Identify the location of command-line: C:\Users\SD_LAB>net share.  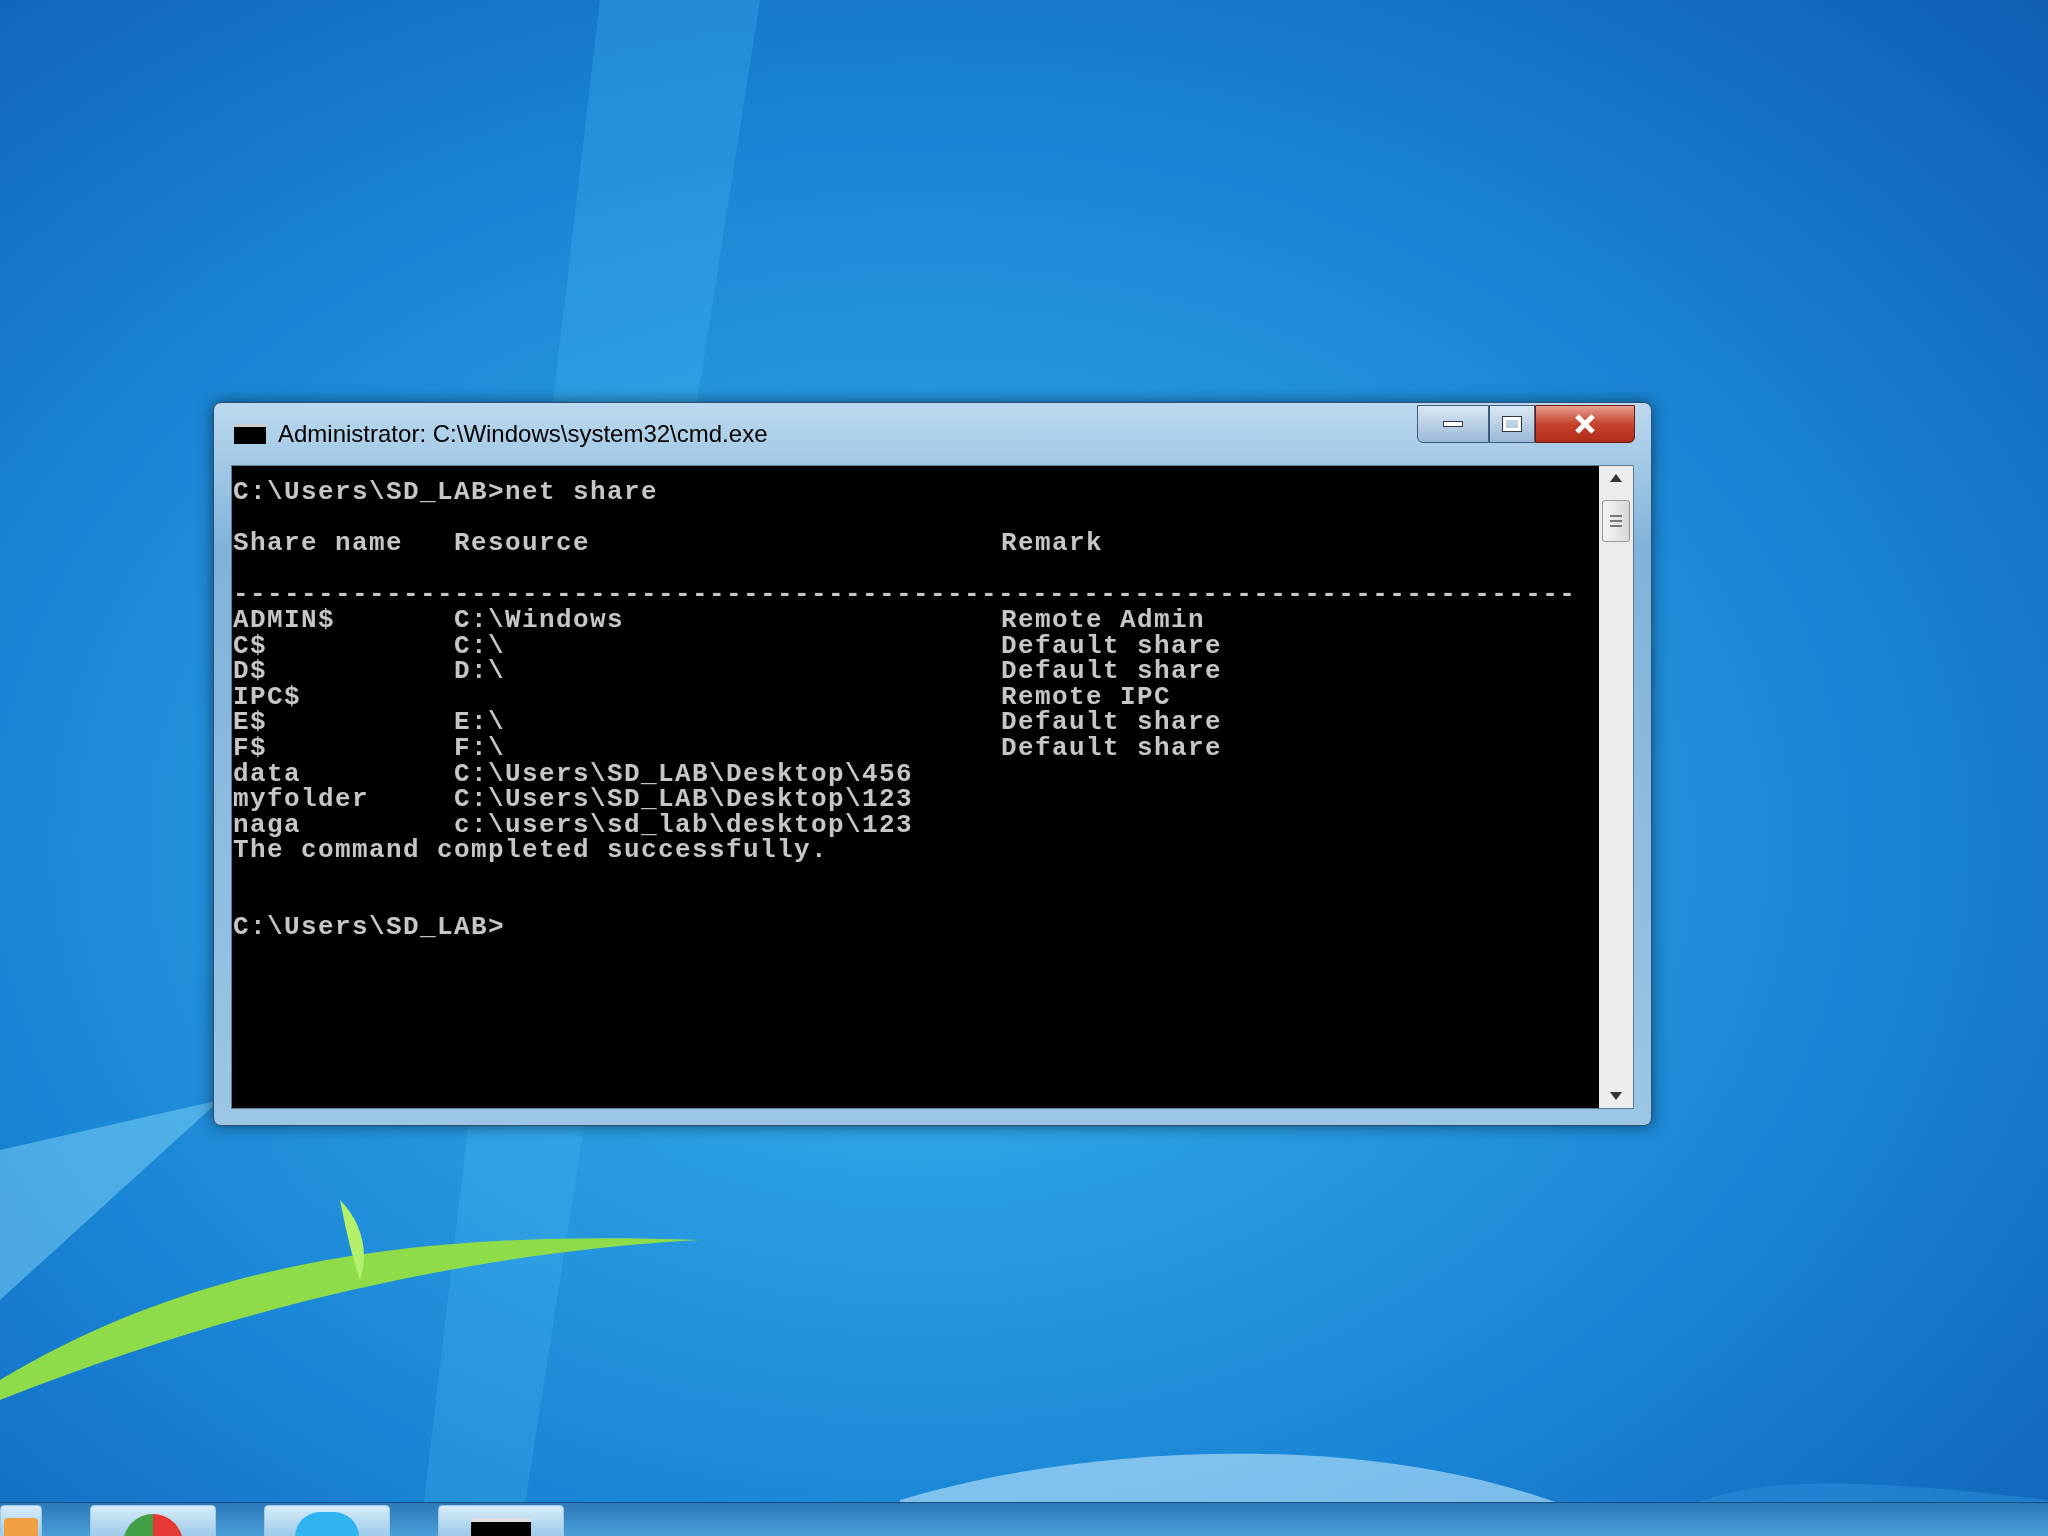
(446, 492).